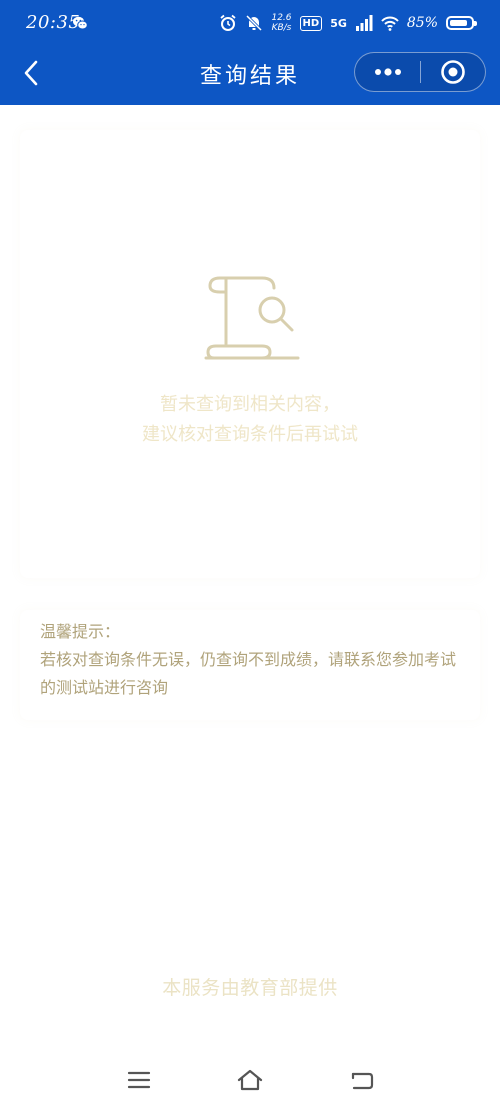 This screenshot has width=500, height=1097. I want to click on menu-button, so click(139, 1080).